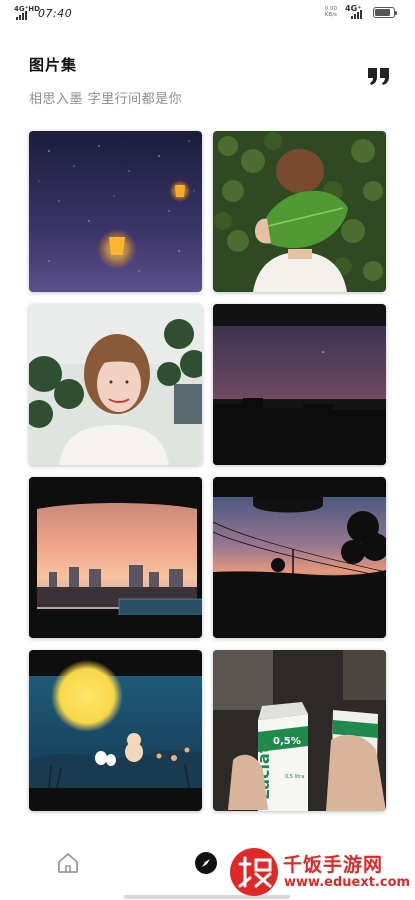  I want to click on gallery-image-sky-lanterns, so click(115, 211).